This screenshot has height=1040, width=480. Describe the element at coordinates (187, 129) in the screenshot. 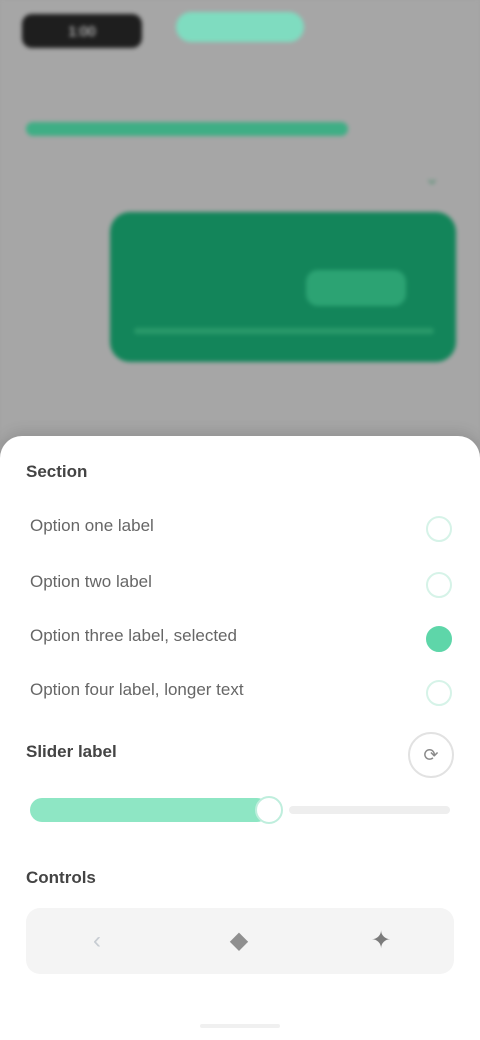

I see `green-strip` at that location.